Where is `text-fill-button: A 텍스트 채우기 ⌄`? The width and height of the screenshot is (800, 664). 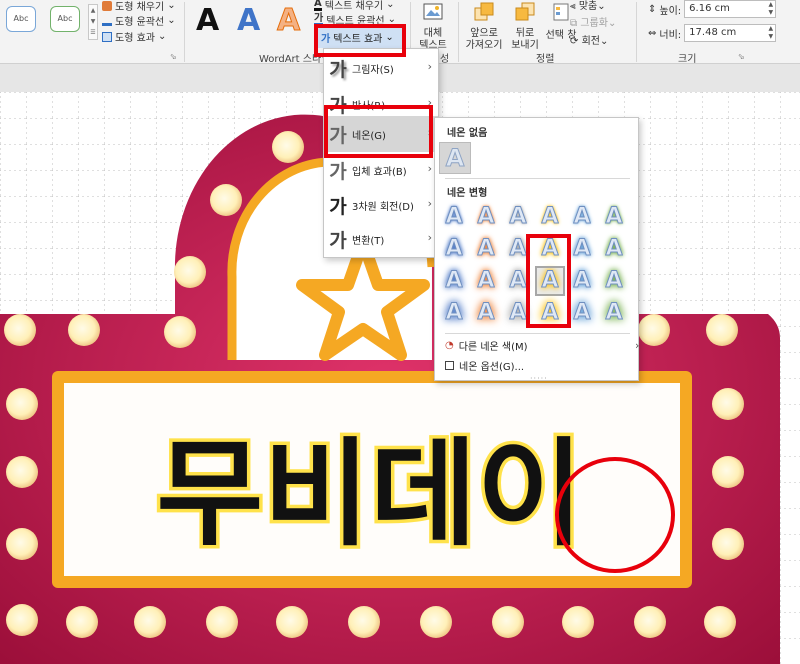 text-fill-button: A 텍스트 채우기 ⌄ is located at coordinates (354, 6).